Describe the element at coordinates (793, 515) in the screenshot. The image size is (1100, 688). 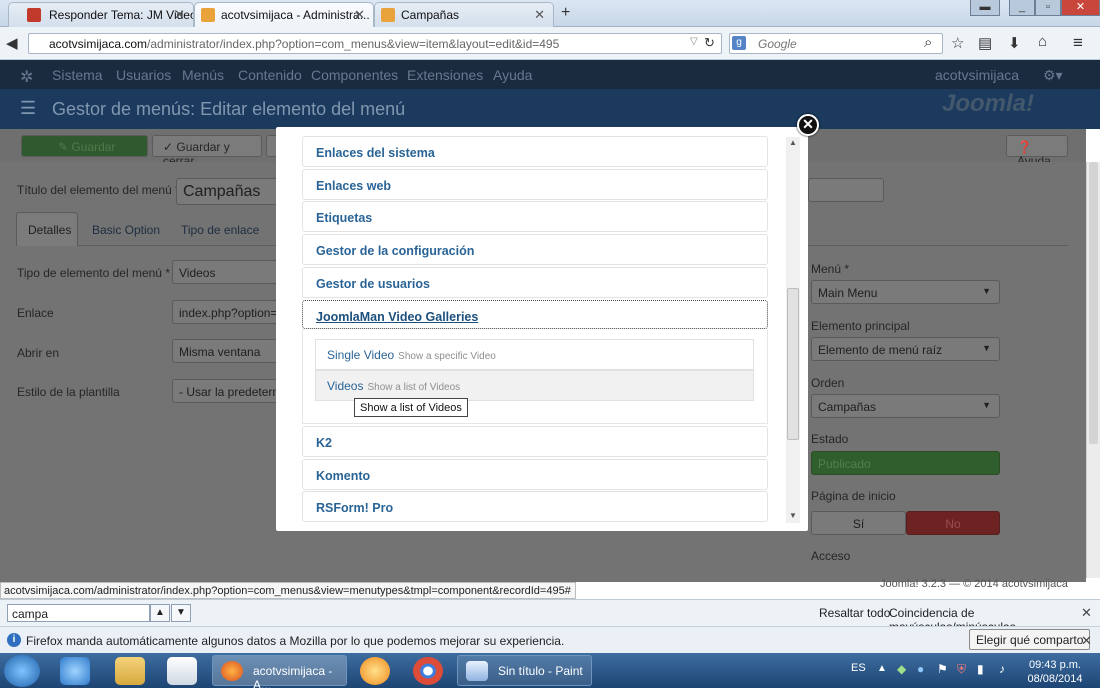
I see `scroll-down-icon: ▼` at that location.